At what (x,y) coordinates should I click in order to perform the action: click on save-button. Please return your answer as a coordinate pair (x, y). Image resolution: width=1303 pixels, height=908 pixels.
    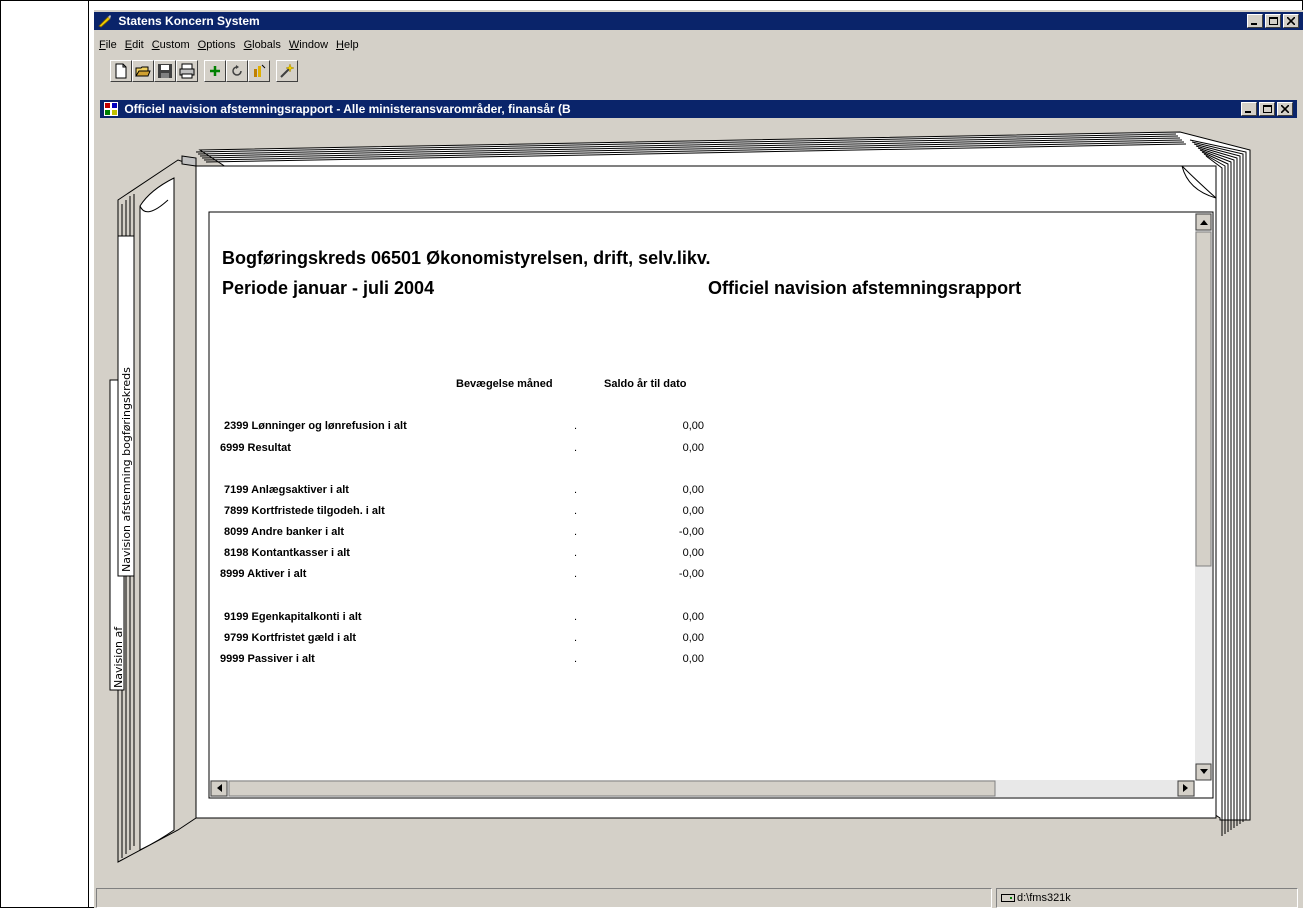
    Looking at the image, I should click on (165, 71).